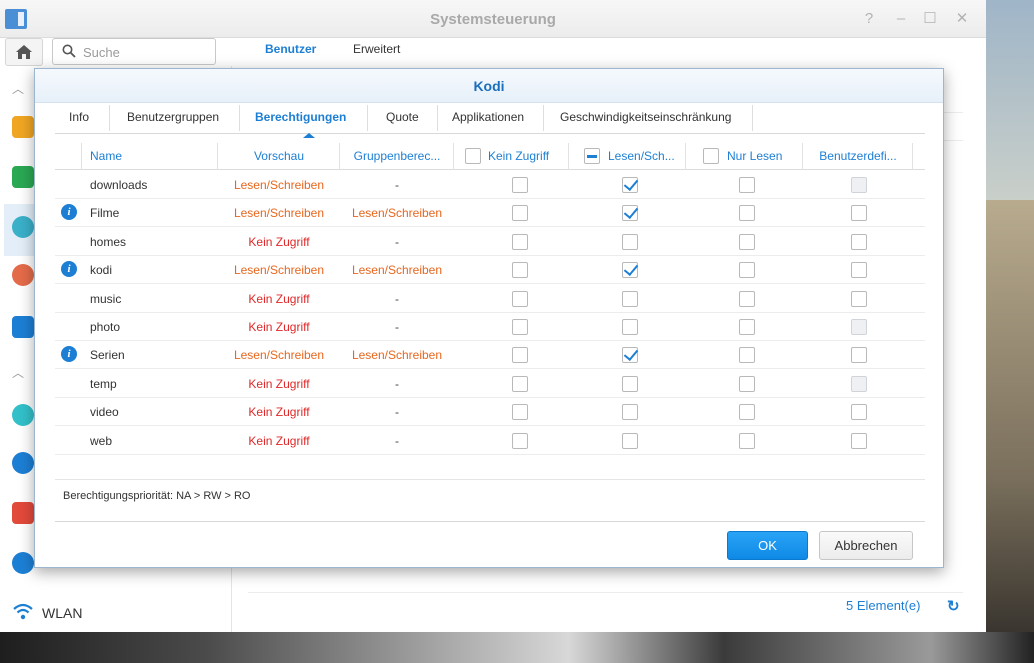 This screenshot has height=663, width=1034. Describe the element at coordinates (397, 185) in the screenshot. I see `group-permission: -` at that location.